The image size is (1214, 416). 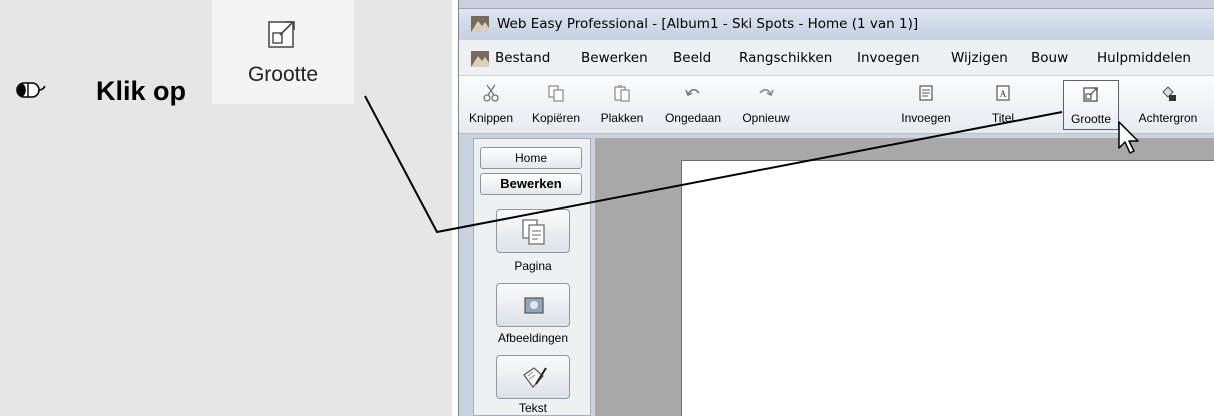 I want to click on grootte-callout: Grootte, so click(x=283, y=52).